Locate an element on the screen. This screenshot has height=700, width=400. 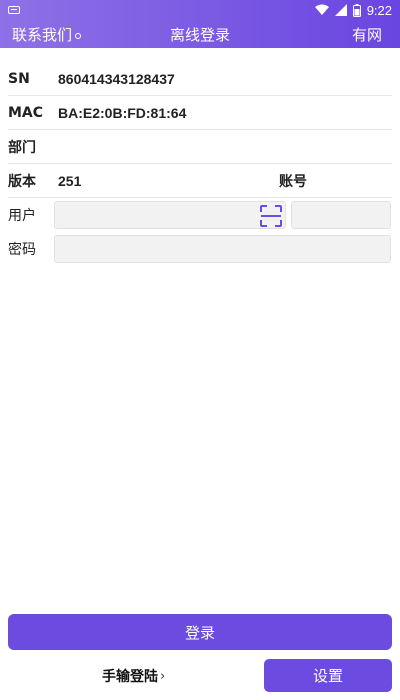
settings-button: 设置 is located at coordinates (328, 675).